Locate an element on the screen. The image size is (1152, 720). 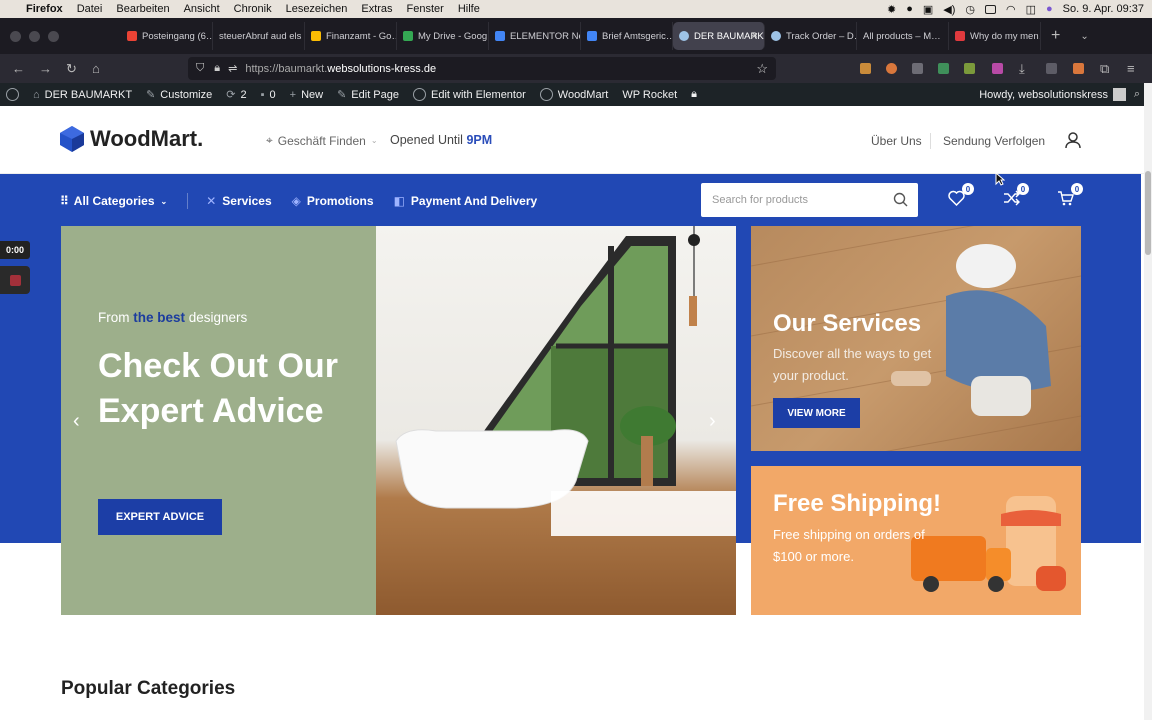
permissions-icon: ⇌ is located at coordinates (232, 68).